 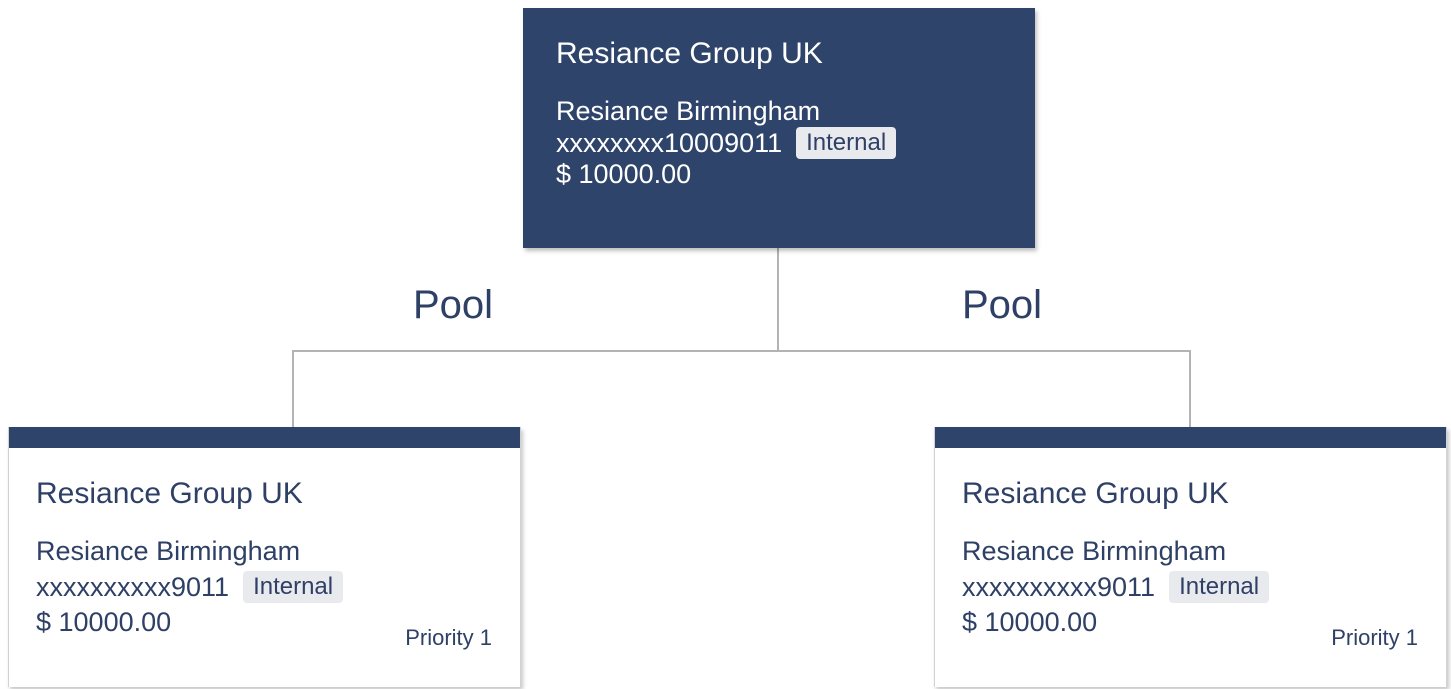 I want to click on balance-amount: $ 10000.00, so click(x=624, y=174).